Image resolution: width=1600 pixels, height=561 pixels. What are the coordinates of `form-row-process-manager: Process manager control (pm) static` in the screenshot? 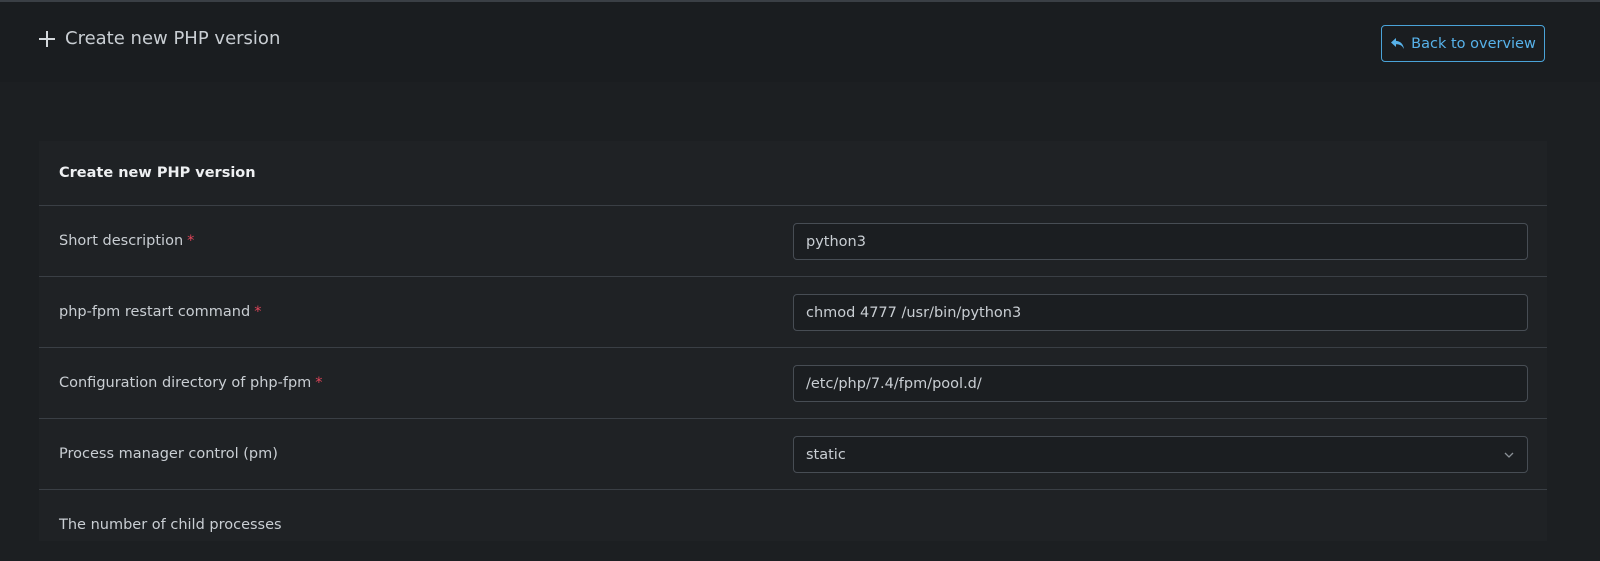 It's located at (793, 454).